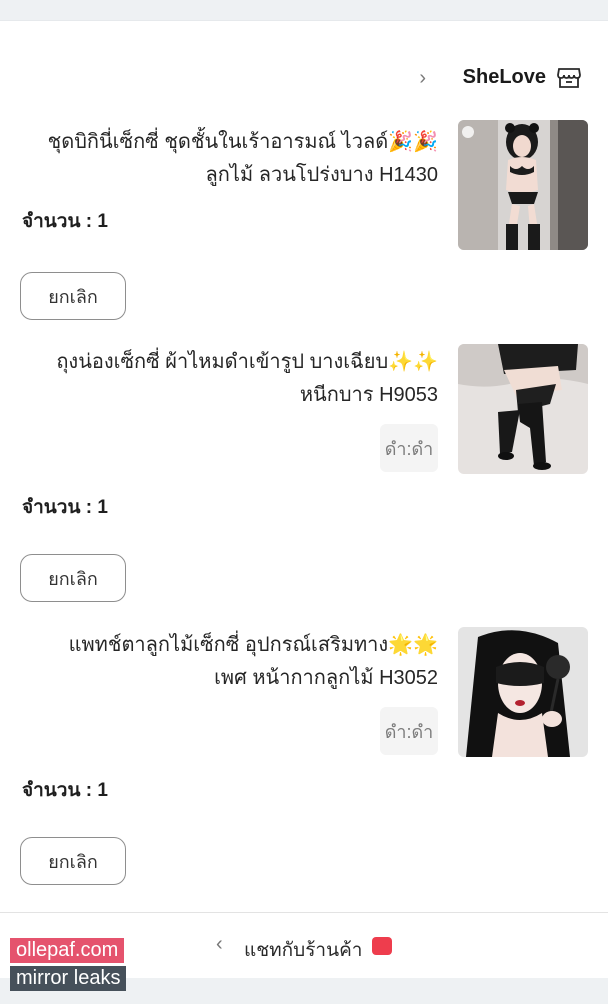 This screenshot has width=608, height=1004. I want to click on chevron-right-icon: ›, so click(422, 78).